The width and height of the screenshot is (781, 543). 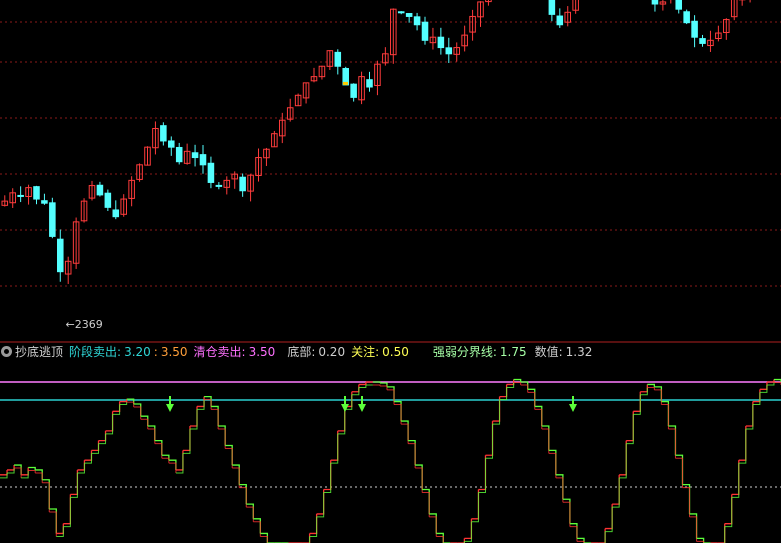 What do you see at coordinates (6, 351) in the screenshot?
I see `gear-icon` at bounding box center [6, 351].